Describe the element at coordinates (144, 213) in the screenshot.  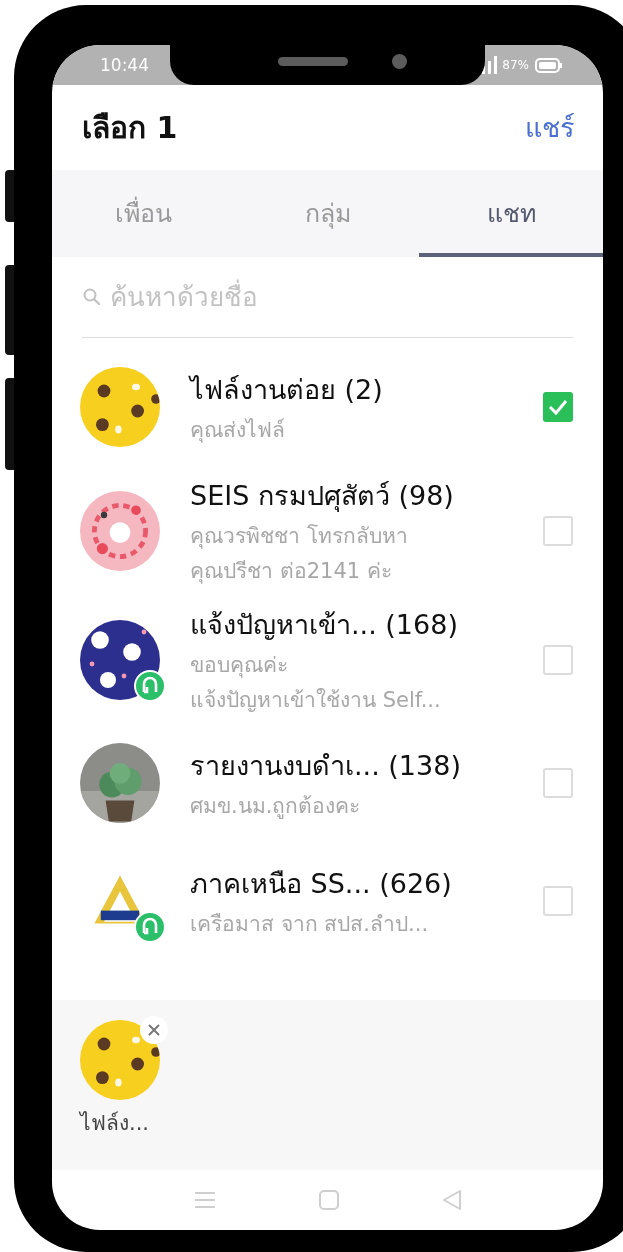
I see `tab: เพื่อน` at that location.